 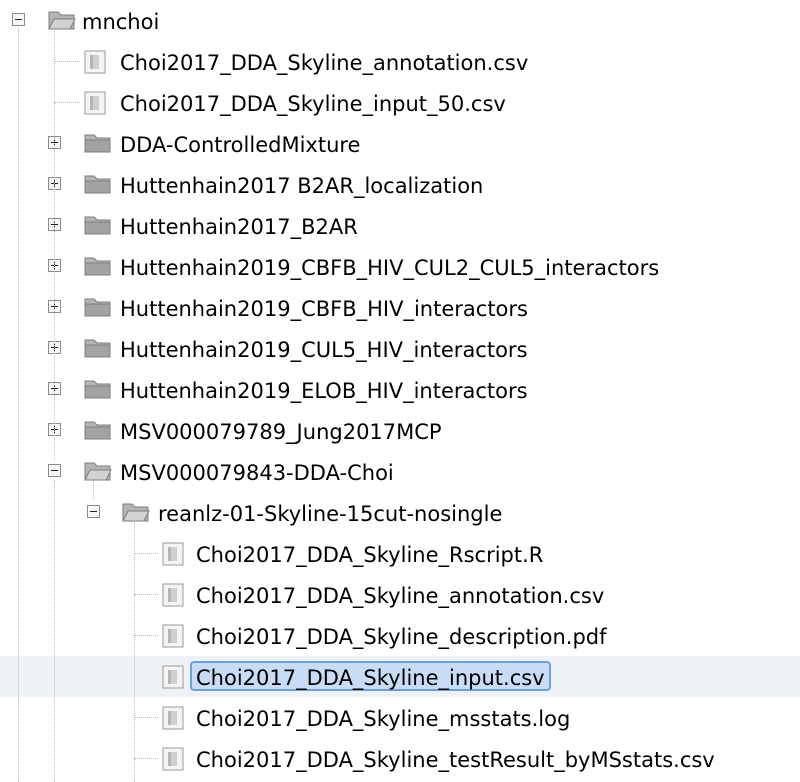 I want to click on tree-item-folder: mnchoi, so click(x=400, y=20).